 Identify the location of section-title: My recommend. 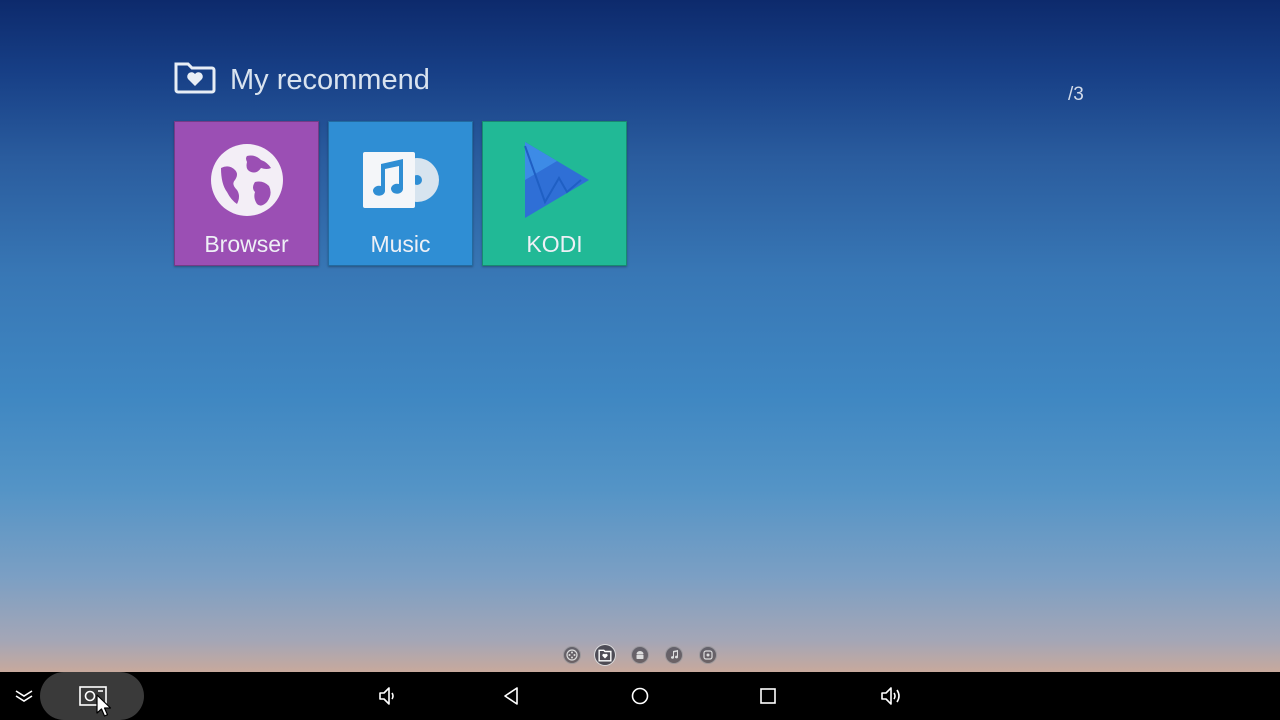
(330, 80).